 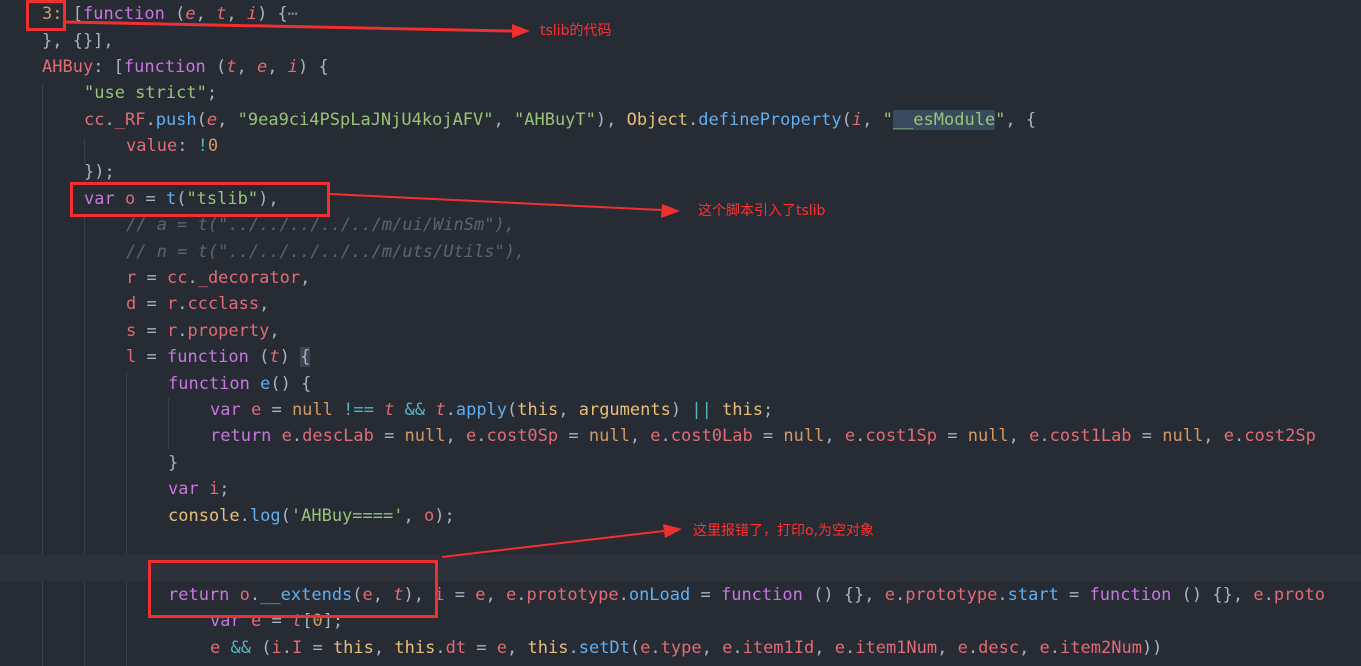 I want to click on annotation-note-tslib-code: tslib的代码, so click(x=576, y=31).